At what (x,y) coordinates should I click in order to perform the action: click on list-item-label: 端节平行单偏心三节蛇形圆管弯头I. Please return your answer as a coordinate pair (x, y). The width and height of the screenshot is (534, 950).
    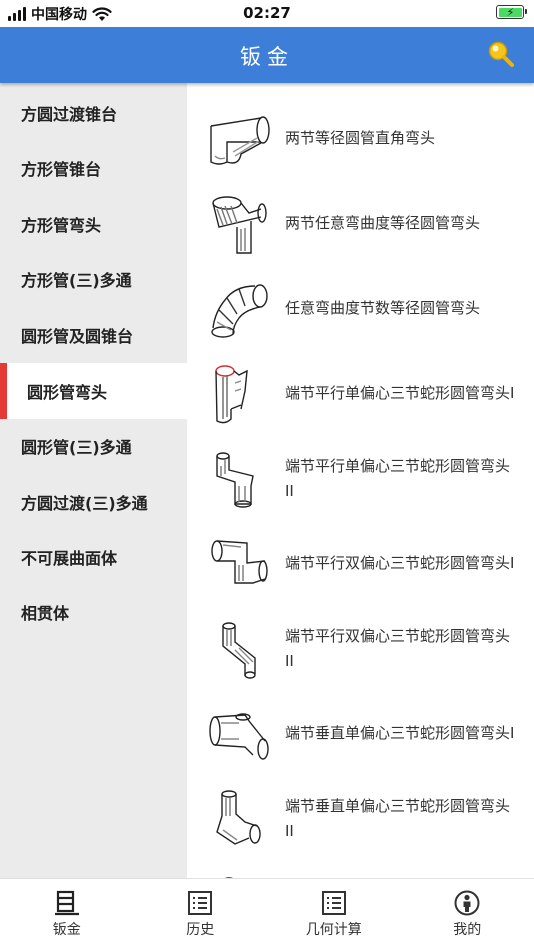
    Looking at the image, I should click on (400, 393).